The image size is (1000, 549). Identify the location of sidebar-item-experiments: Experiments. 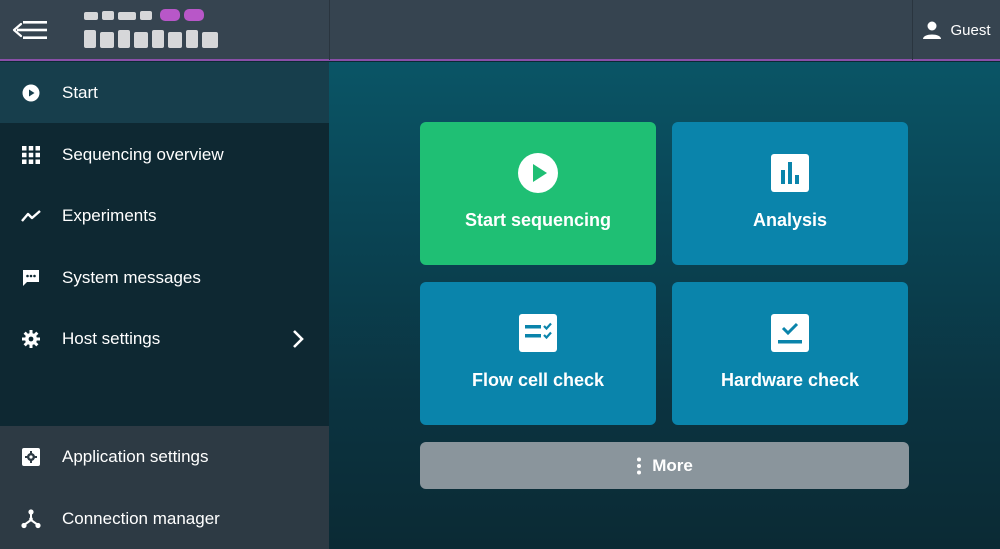
(164, 215).